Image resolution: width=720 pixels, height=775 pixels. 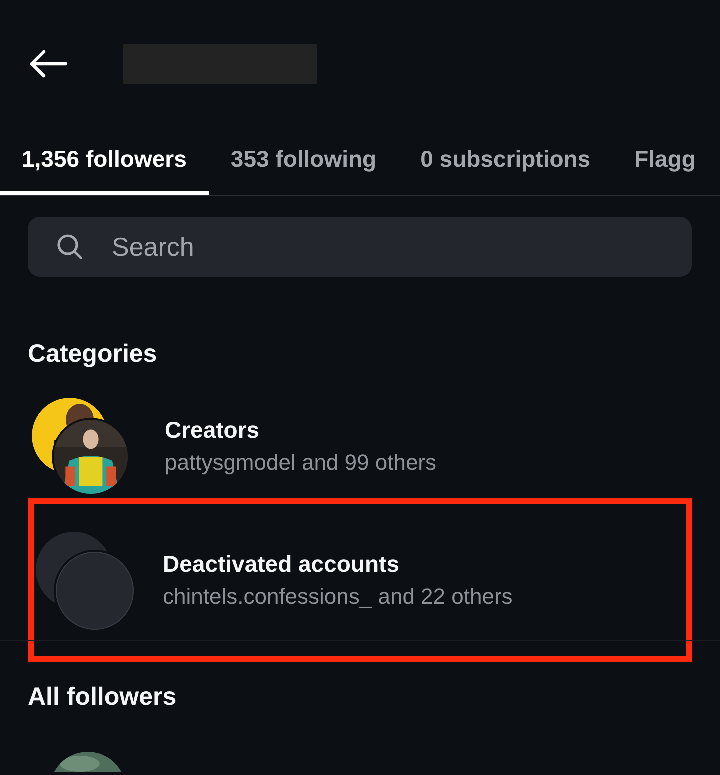 What do you see at coordinates (338, 564) in the screenshot?
I see `category-title: Deactivated accounts` at bounding box center [338, 564].